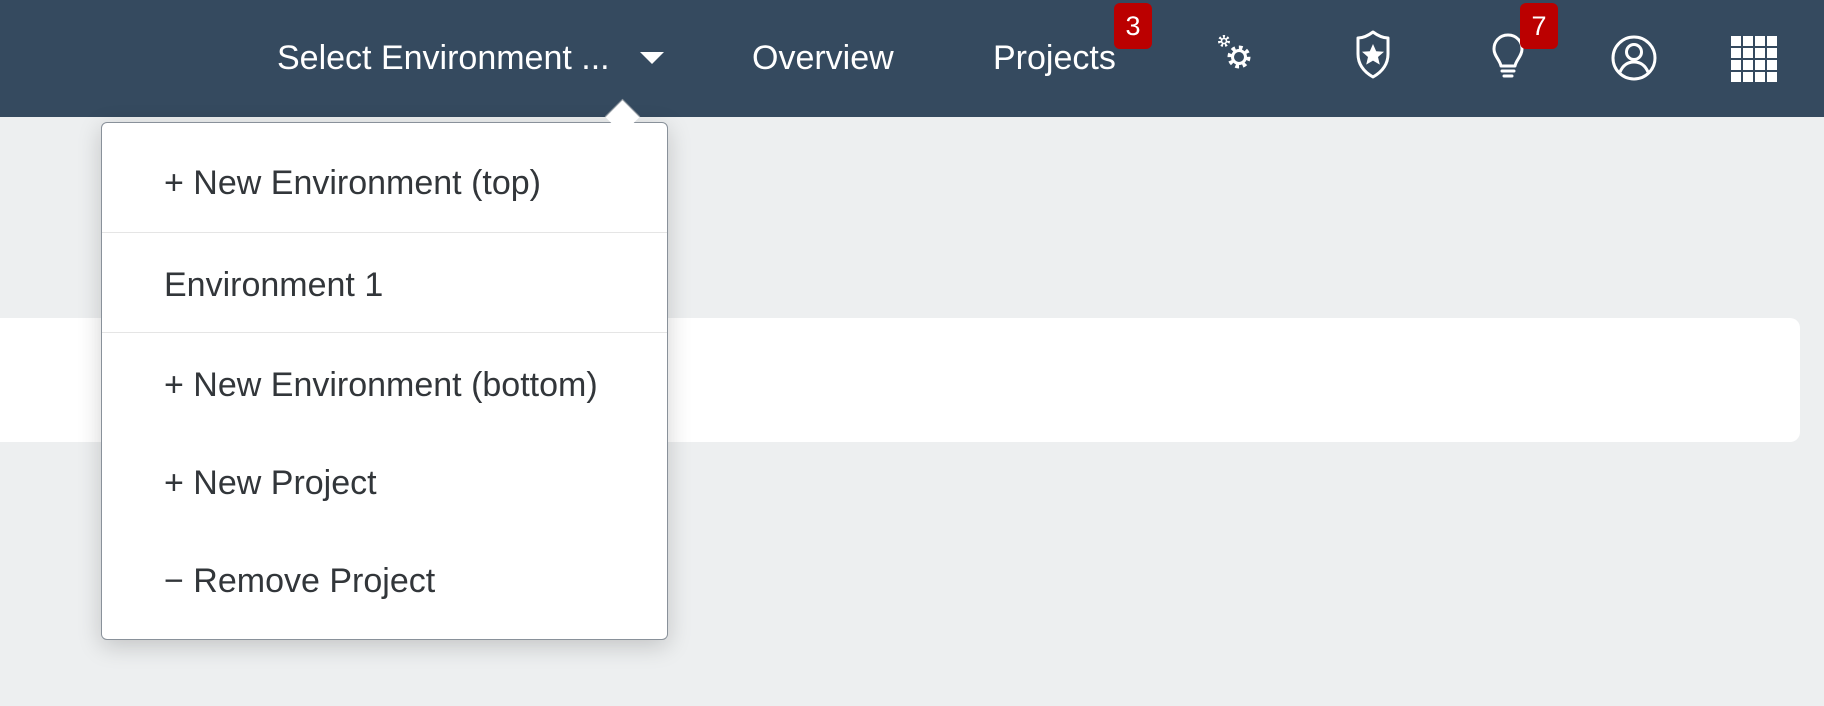 The image size is (1824, 706). What do you see at coordinates (652, 58) in the screenshot?
I see `caret-down-icon` at bounding box center [652, 58].